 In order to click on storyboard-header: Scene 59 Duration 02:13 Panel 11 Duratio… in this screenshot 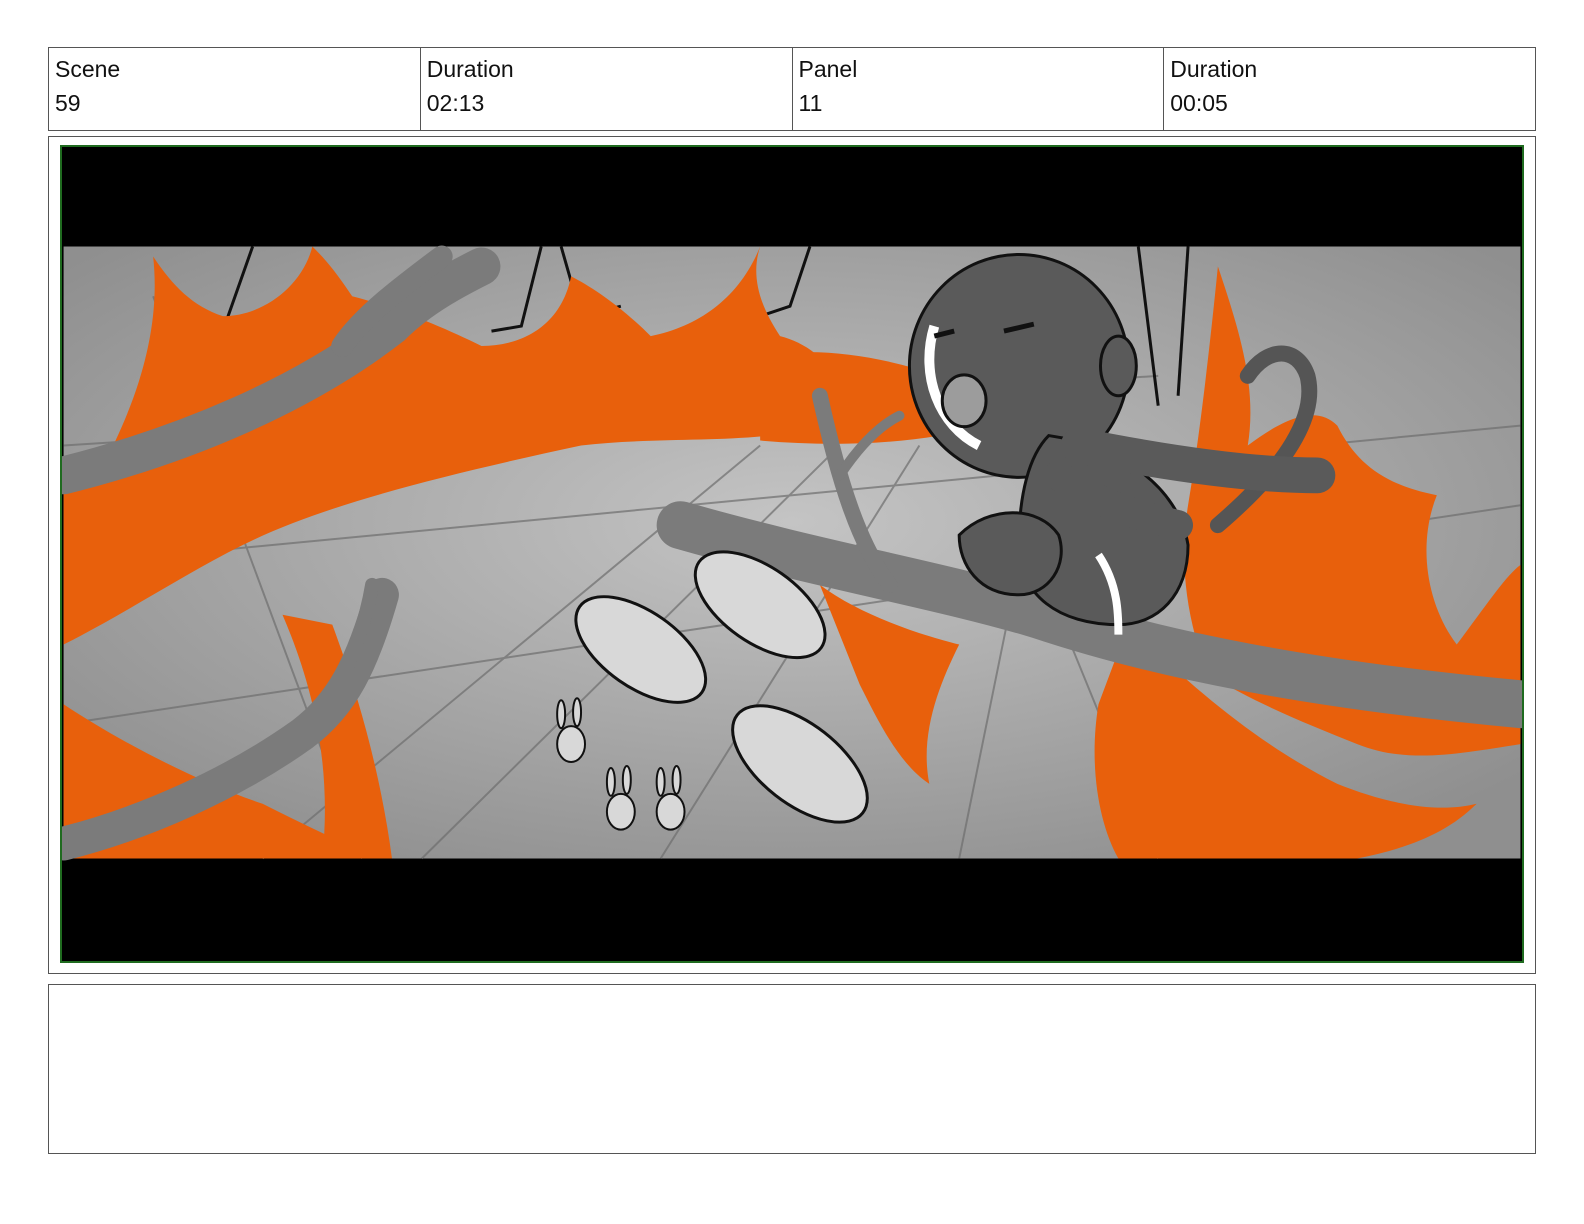, I will do `click(792, 89)`.